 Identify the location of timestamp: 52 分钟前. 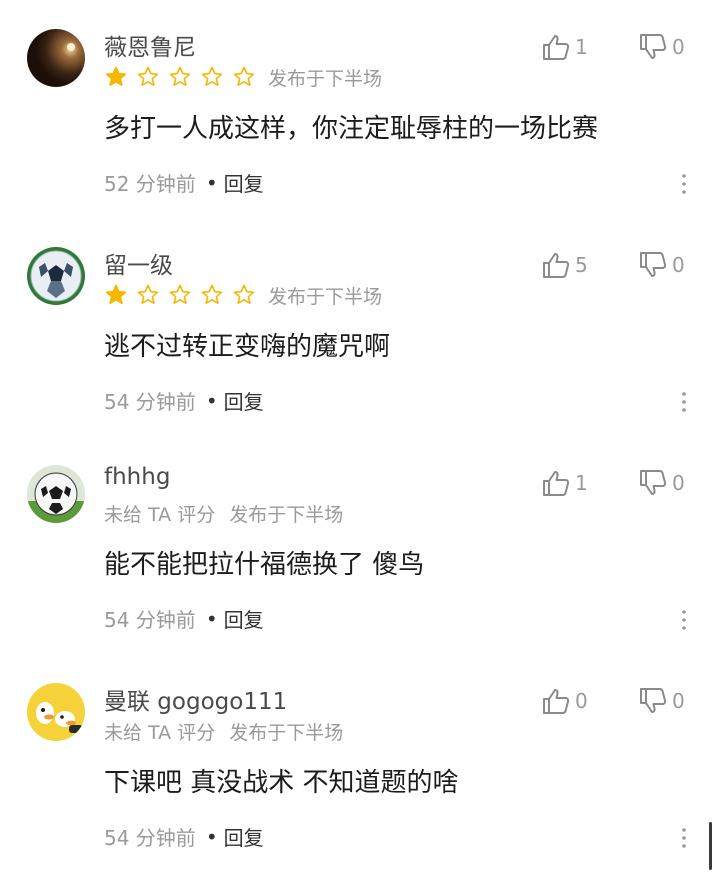
(150, 184).